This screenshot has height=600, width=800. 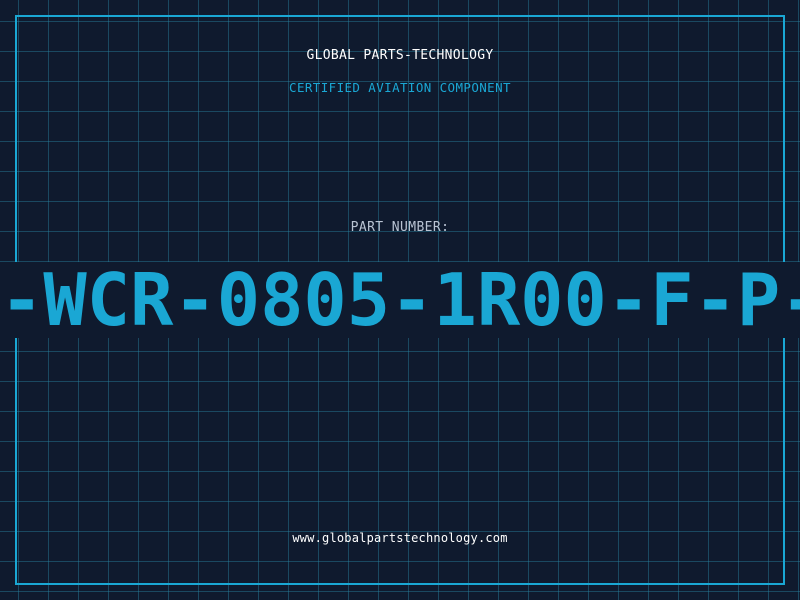 What do you see at coordinates (400, 538) in the screenshot?
I see `website-url: www.globalpartstechnology.com` at bounding box center [400, 538].